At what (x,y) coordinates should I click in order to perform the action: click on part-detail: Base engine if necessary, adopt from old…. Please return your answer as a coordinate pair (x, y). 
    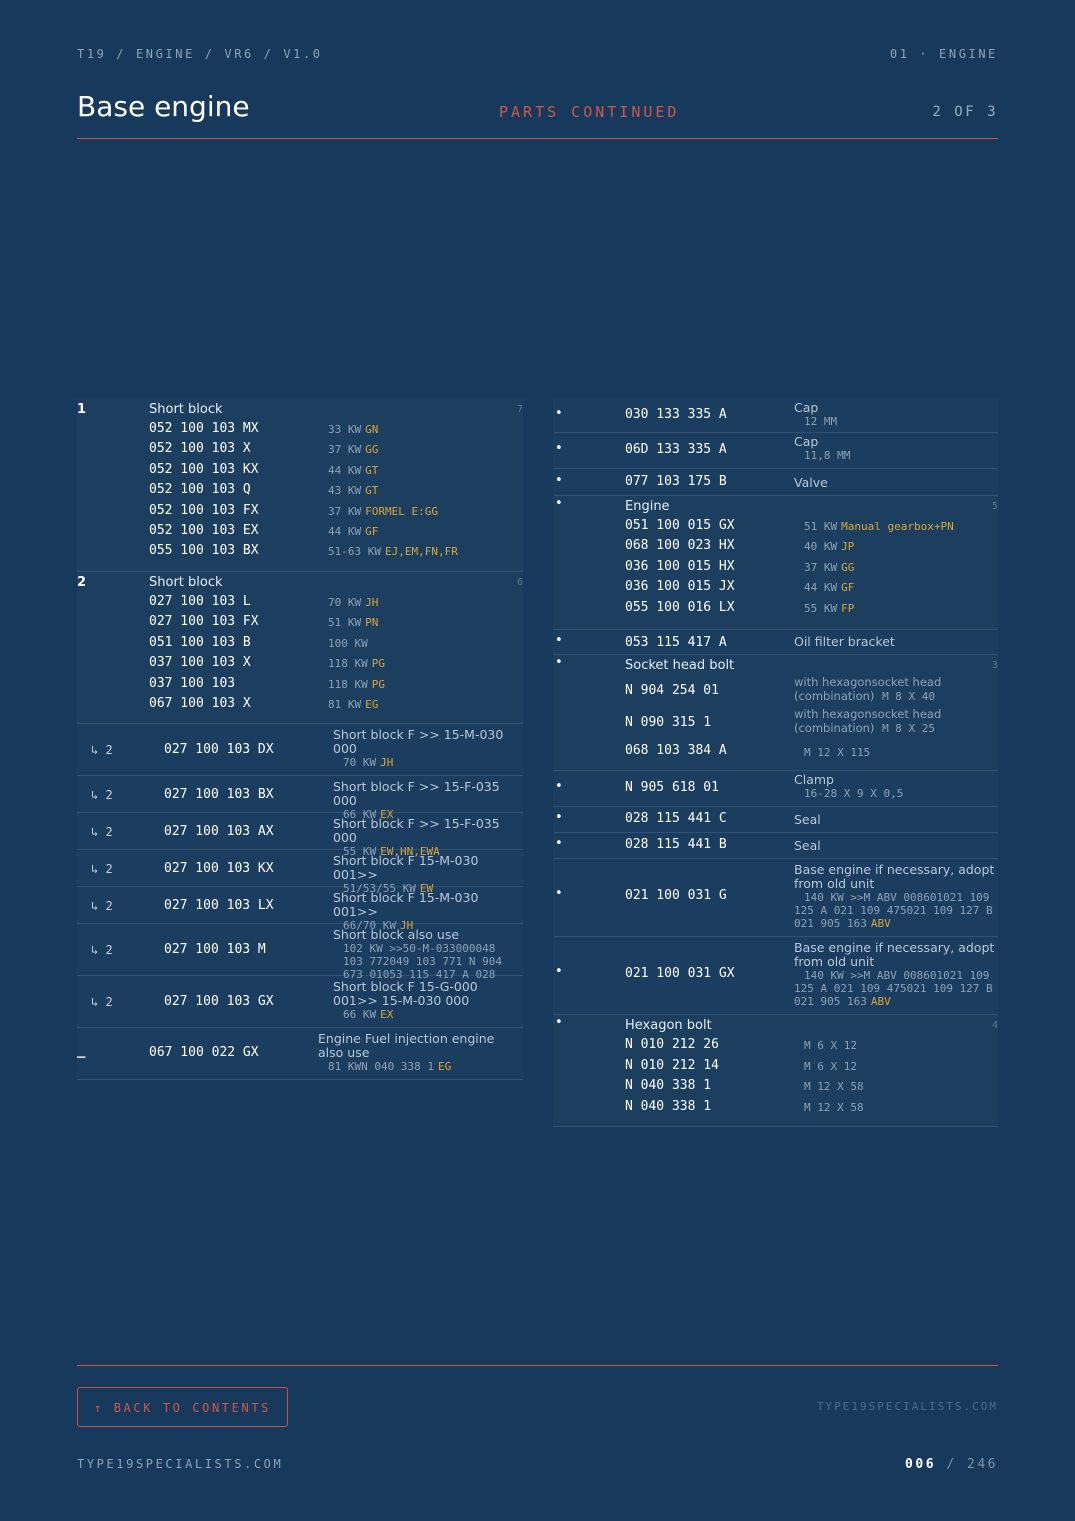
    Looking at the image, I should click on (896, 974).